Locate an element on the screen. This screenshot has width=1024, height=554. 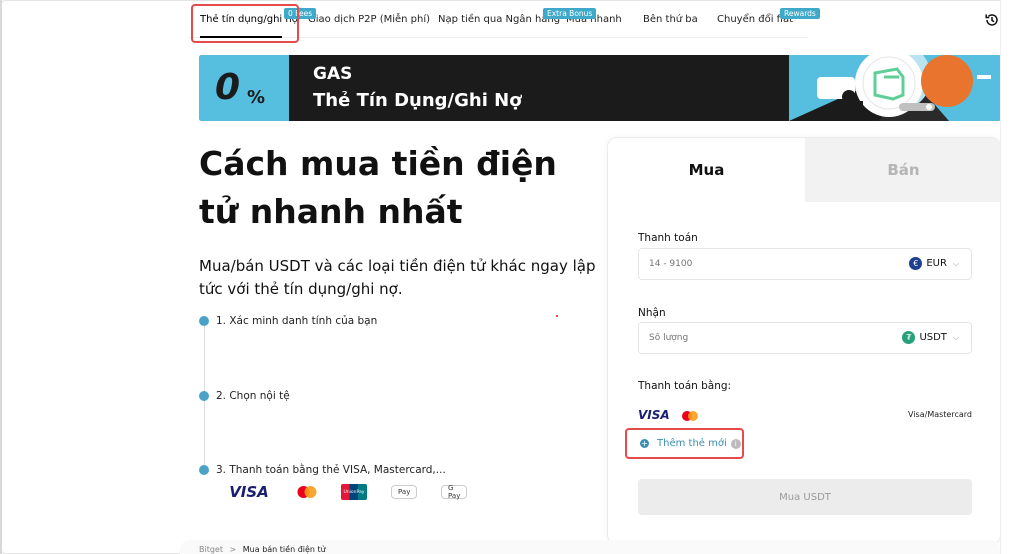
promo-banner: 0 % GAS Thẻ Tín Dụng/Ghi Nợ is located at coordinates (600, 88).